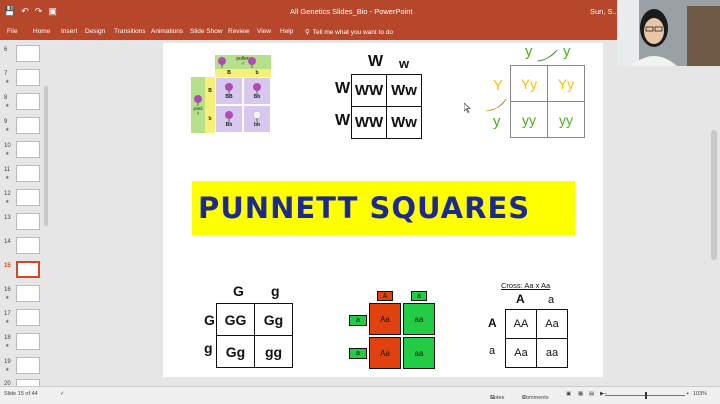  I want to click on slide-scrollbar, so click(714, 213).